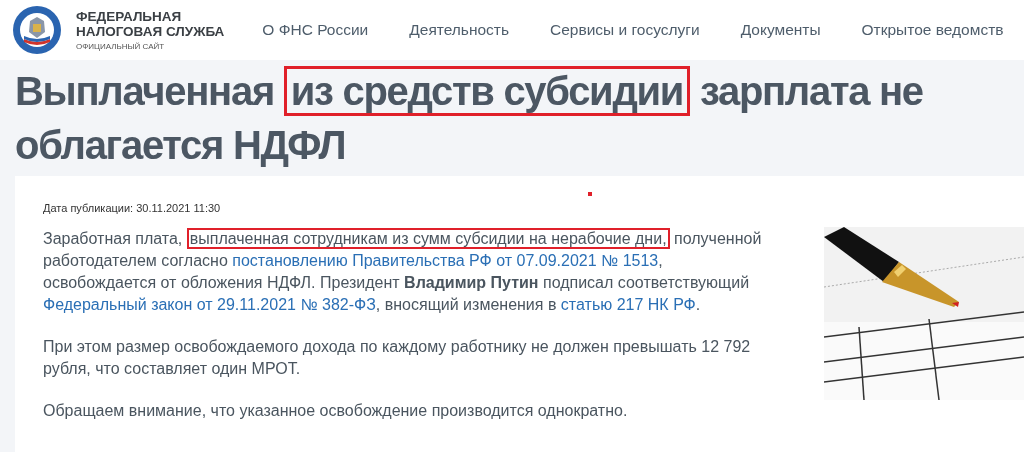 This screenshot has height=452, width=1024. What do you see at coordinates (628, 304) in the screenshot?
I see `article-link: статью 217 НК РФ` at bounding box center [628, 304].